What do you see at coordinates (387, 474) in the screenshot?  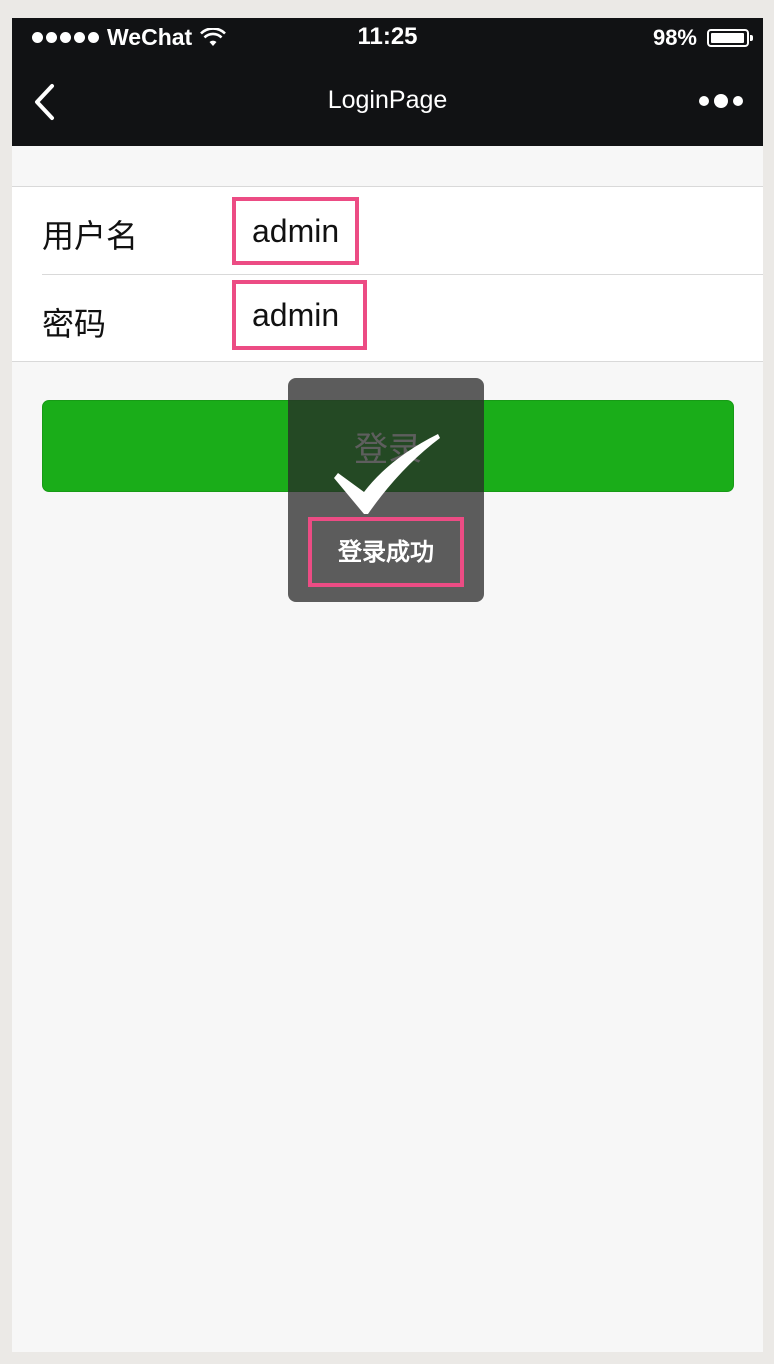 I see `checkmark-icon` at bounding box center [387, 474].